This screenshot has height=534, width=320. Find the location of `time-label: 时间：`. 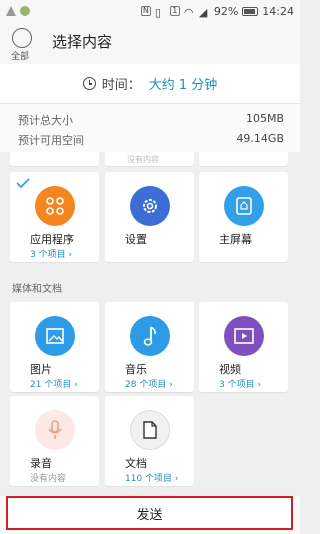

time-label: 时间： is located at coordinates (121, 85).